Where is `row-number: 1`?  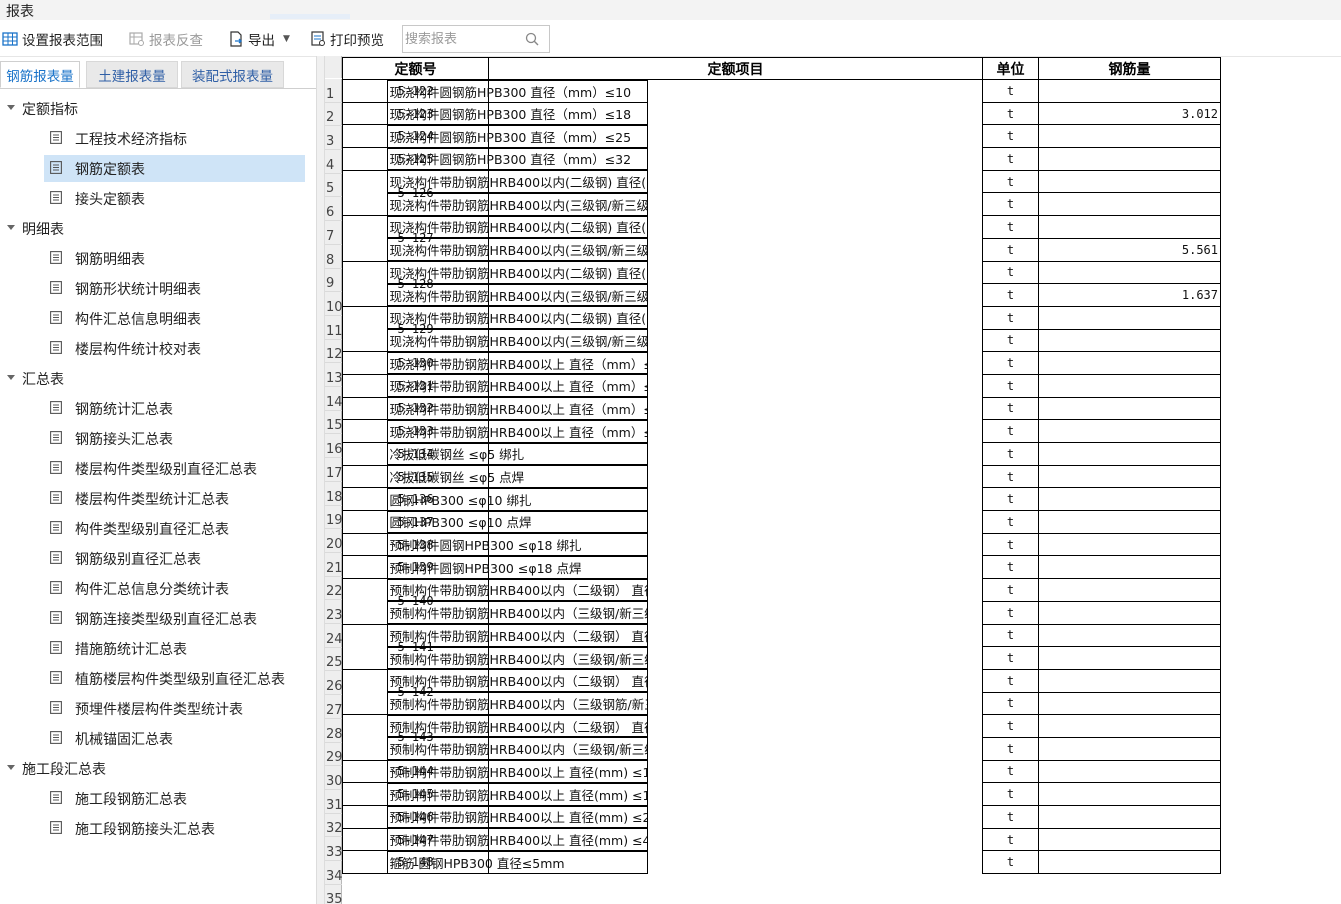
row-number: 1 is located at coordinates (333, 91).